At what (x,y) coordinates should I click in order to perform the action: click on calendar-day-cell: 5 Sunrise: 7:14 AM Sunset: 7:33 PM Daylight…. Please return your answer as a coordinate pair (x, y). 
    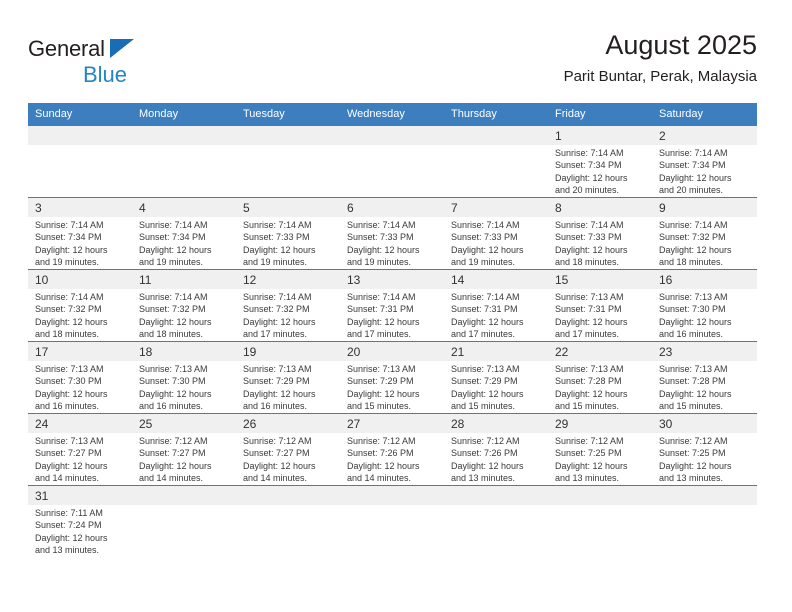
    Looking at the image, I should click on (288, 233).